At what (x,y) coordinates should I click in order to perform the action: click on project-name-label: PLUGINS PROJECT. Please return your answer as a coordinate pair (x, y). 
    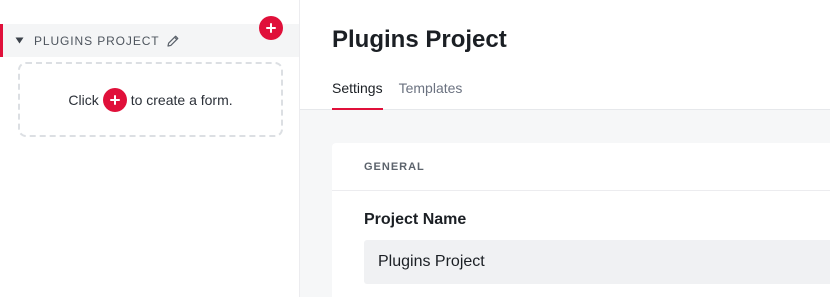
    Looking at the image, I should click on (97, 40).